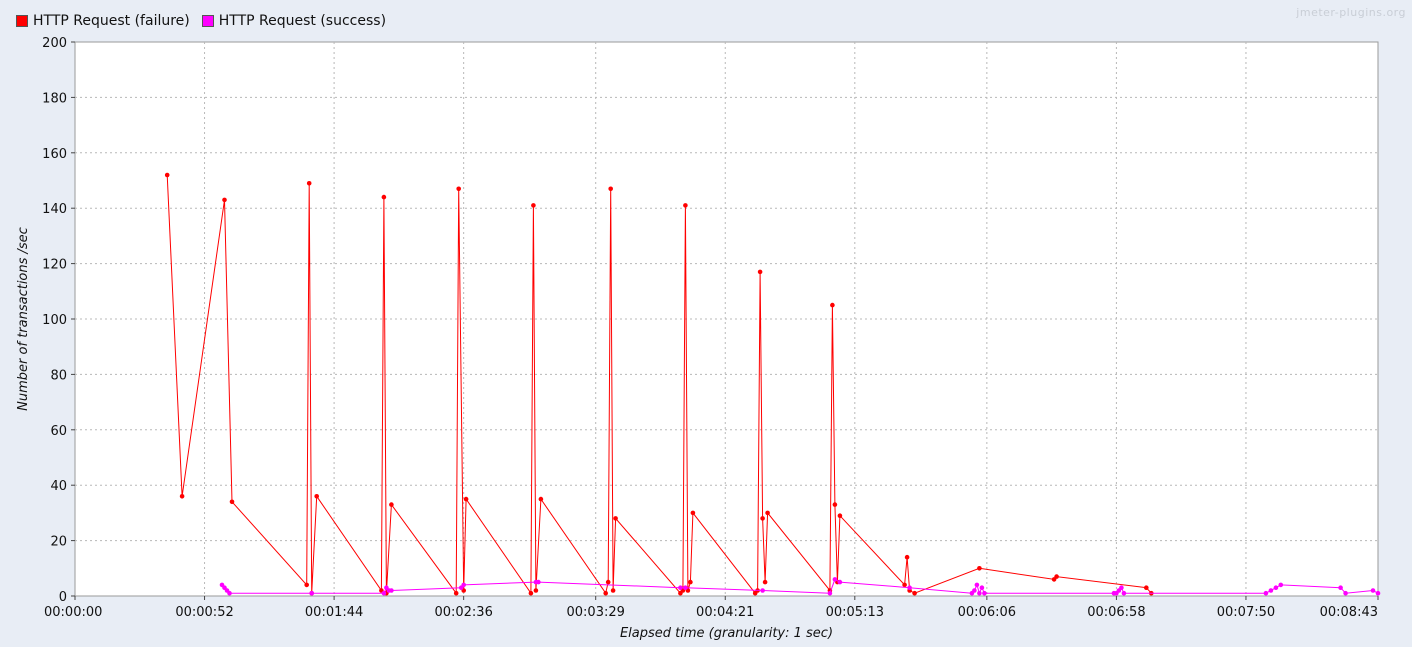 Image resolution: width=1412 pixels, height=647 pixels. I want to click on y-tick-label: 180, so click(54, 98).